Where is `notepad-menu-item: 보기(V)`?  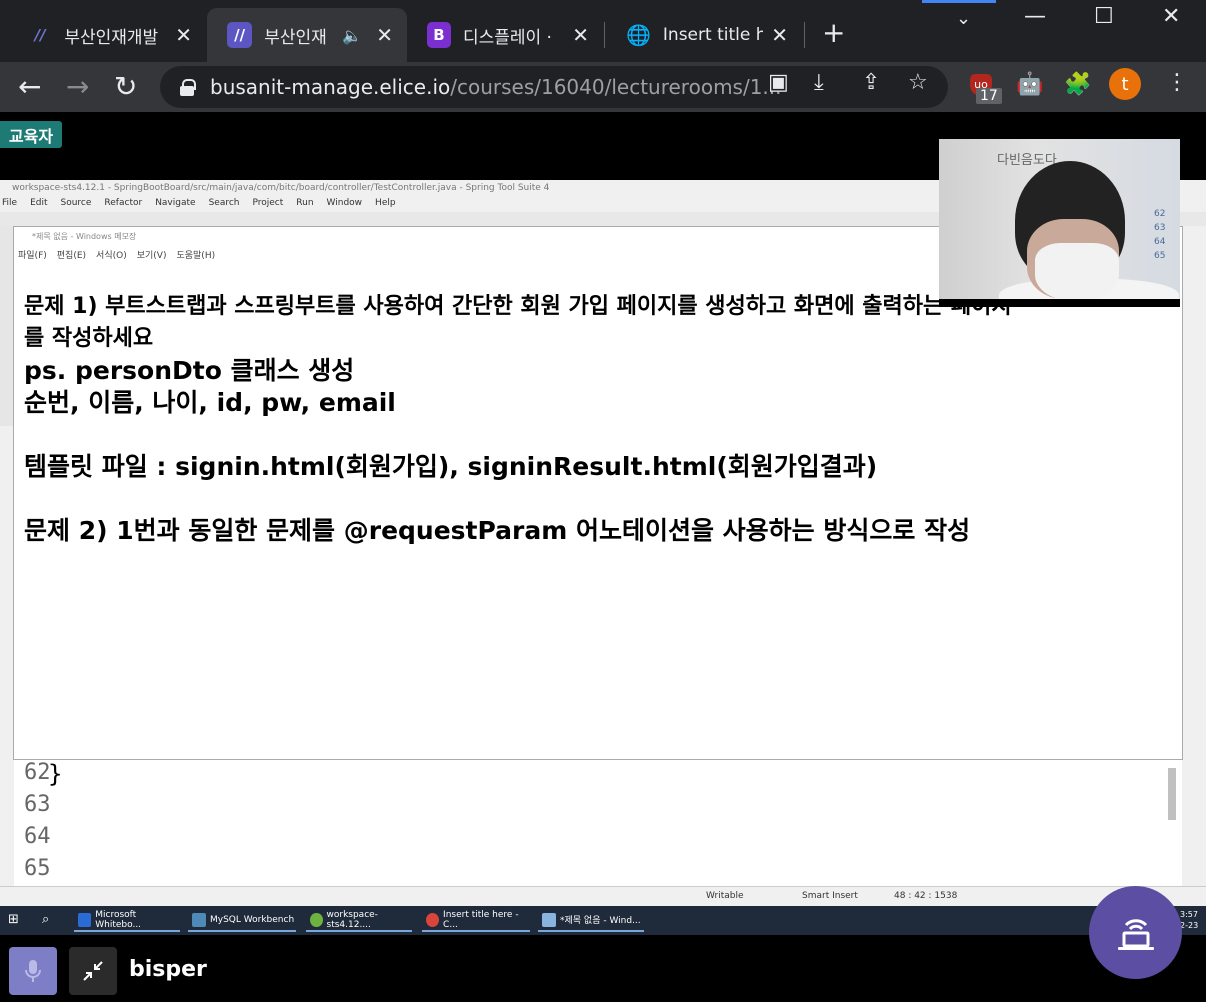 notepad-menu-item: 보기(V) is located at coordinates (152, 254).